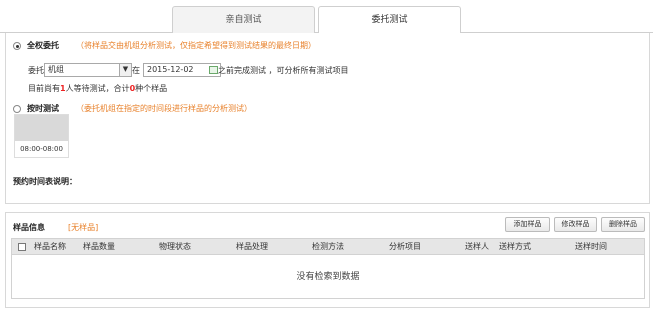  What do you see at coordinates (136, 70) in the screenshot?
I see `at-label: 在` at bounding box center [136, 70].